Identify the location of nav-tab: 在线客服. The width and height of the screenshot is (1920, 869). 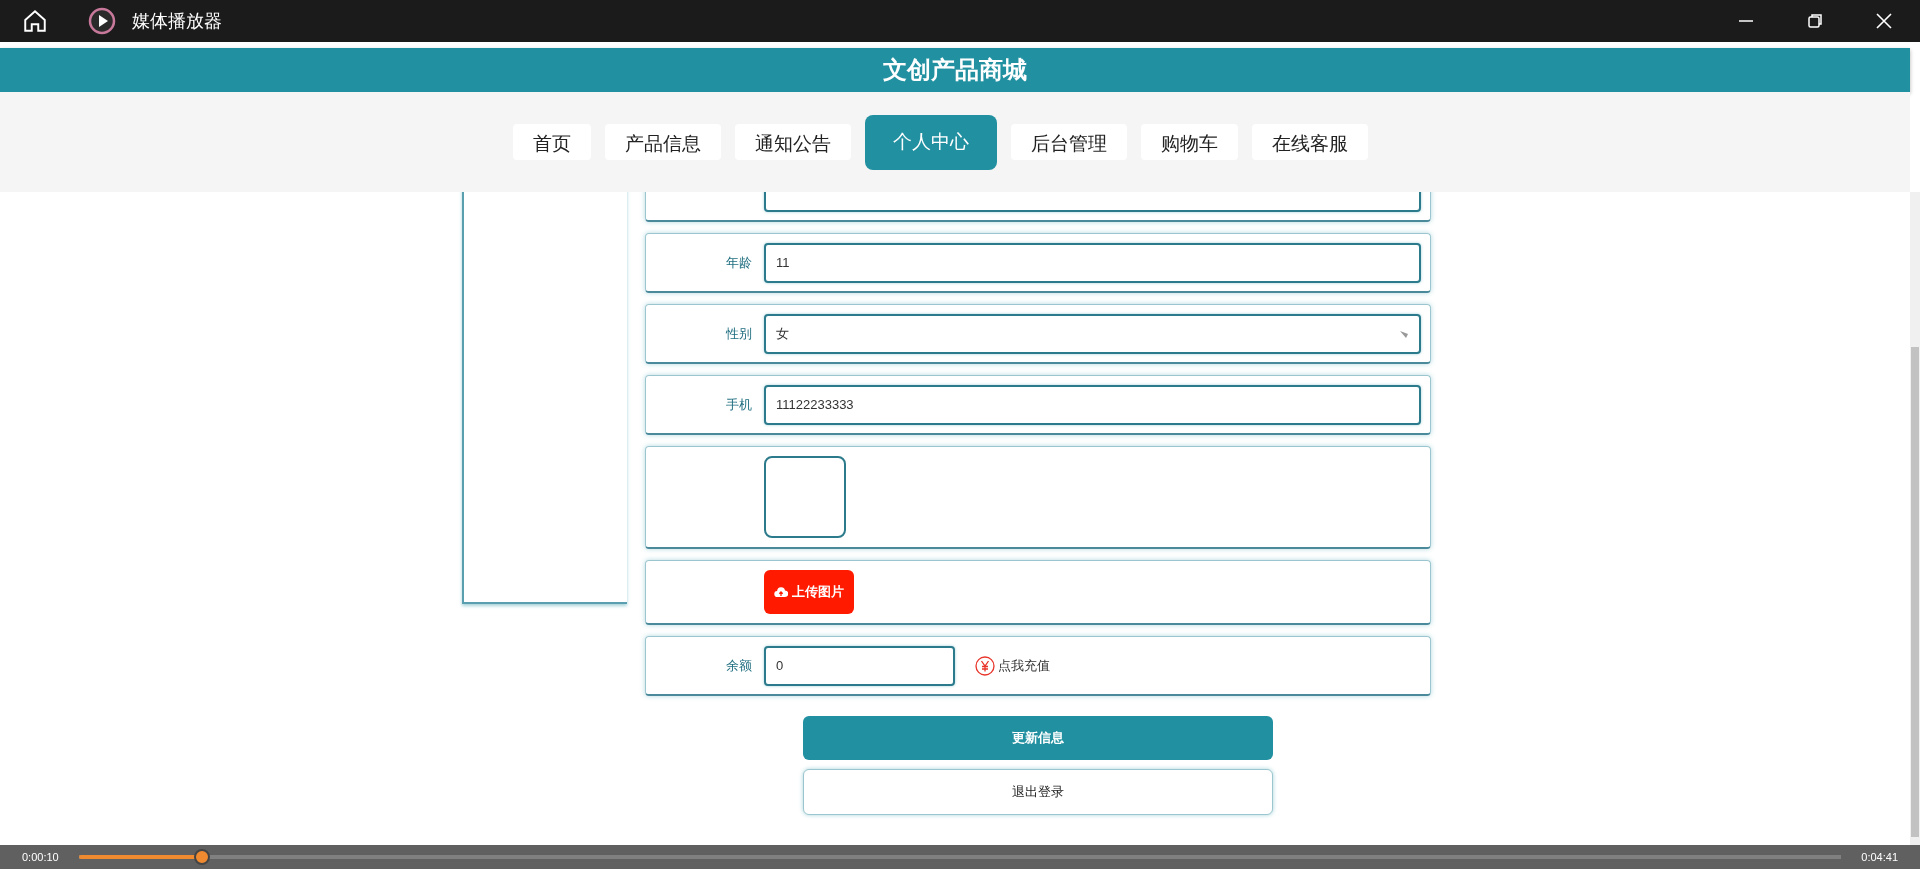
(1309, 142).